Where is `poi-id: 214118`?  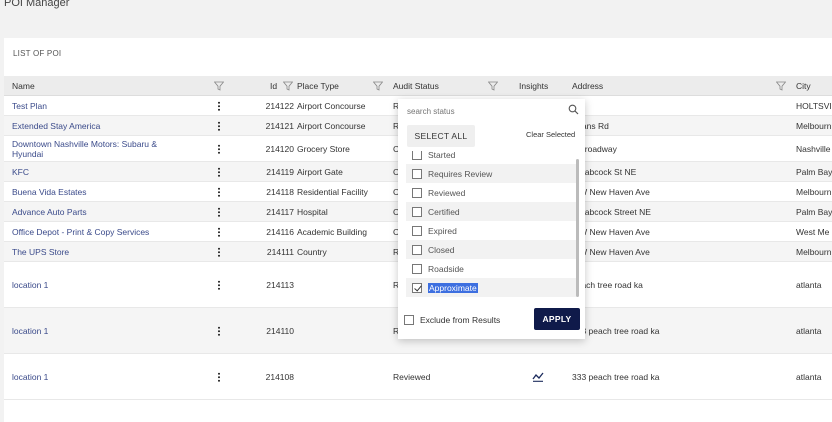 poi-id: 214118 is located at coordinates (280, 191).